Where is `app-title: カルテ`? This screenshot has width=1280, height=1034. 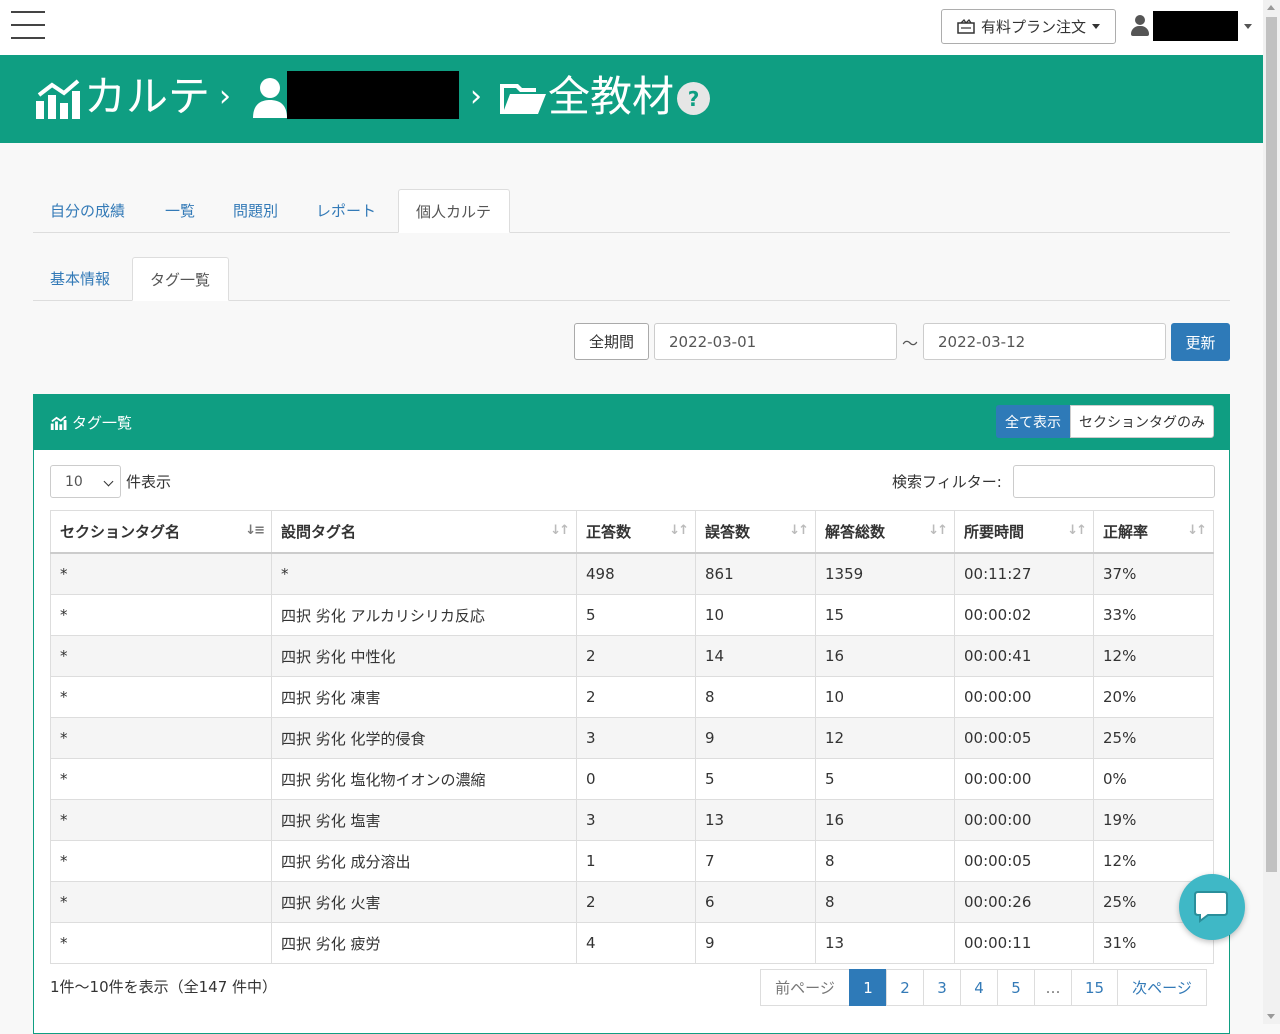
app-title: カルテ is located at coordinates (147, 97).